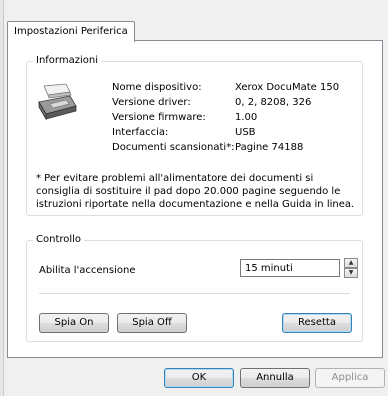 The height and width of the screenshot is (396, 388). Describe the element at coordinates (152, 323) in the screenshot. I see `lamp-off-button: Spia Off` at that location.